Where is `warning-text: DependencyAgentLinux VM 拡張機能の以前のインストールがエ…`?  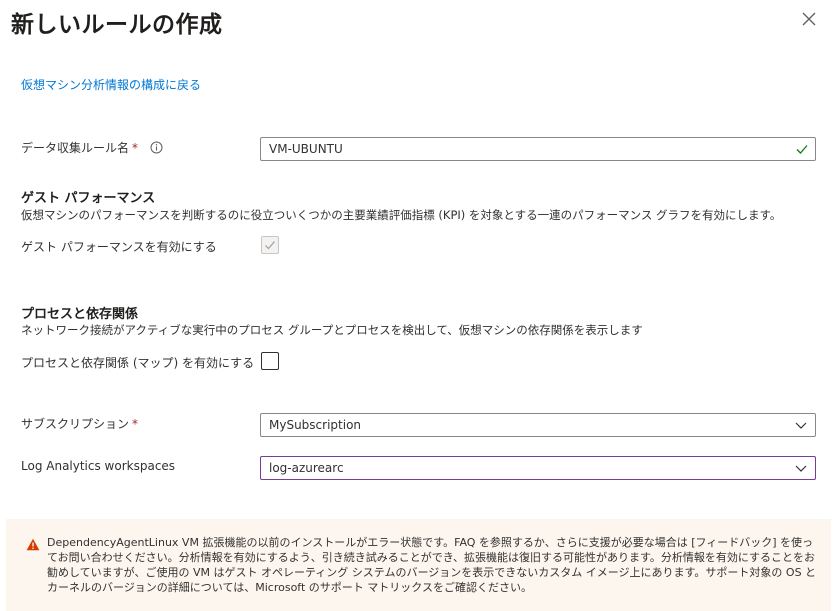
warning-text: DependencyAgentLinux VM 拡張機能の以前のインストールがエ… is located at coordinates (432, 565).